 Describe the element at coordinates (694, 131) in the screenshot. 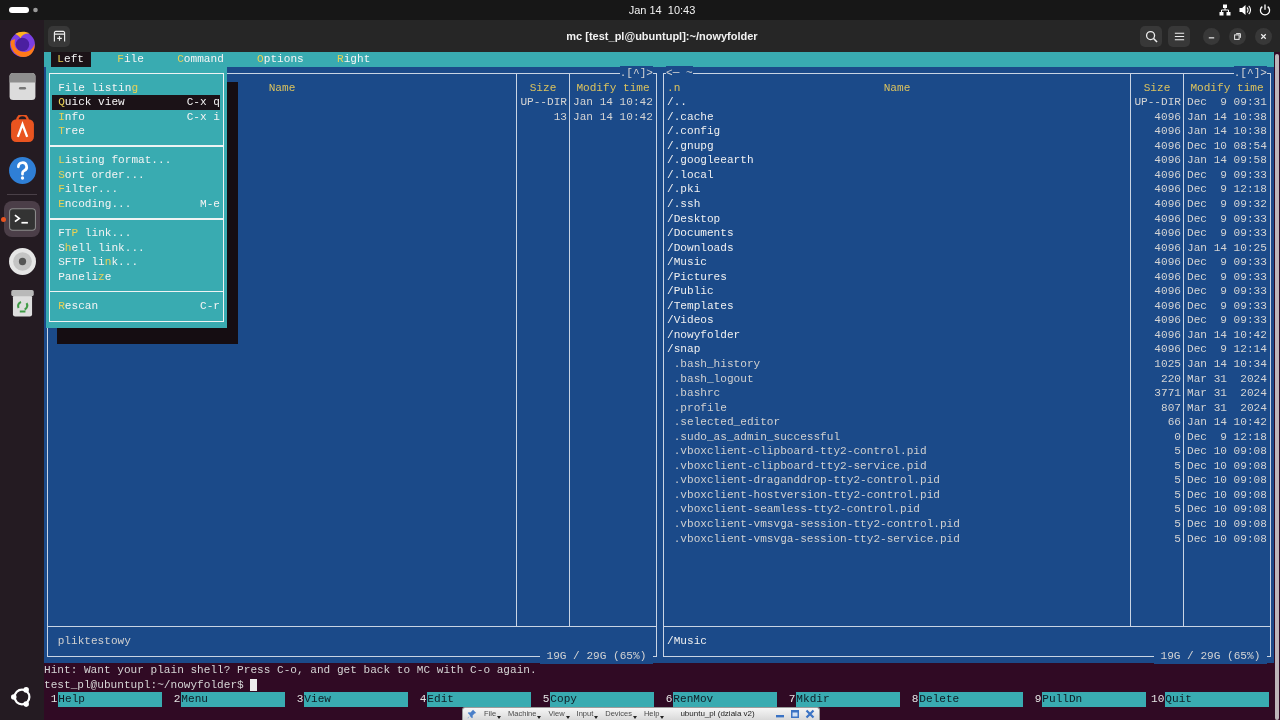

I see `file-name: /.config` at that location.